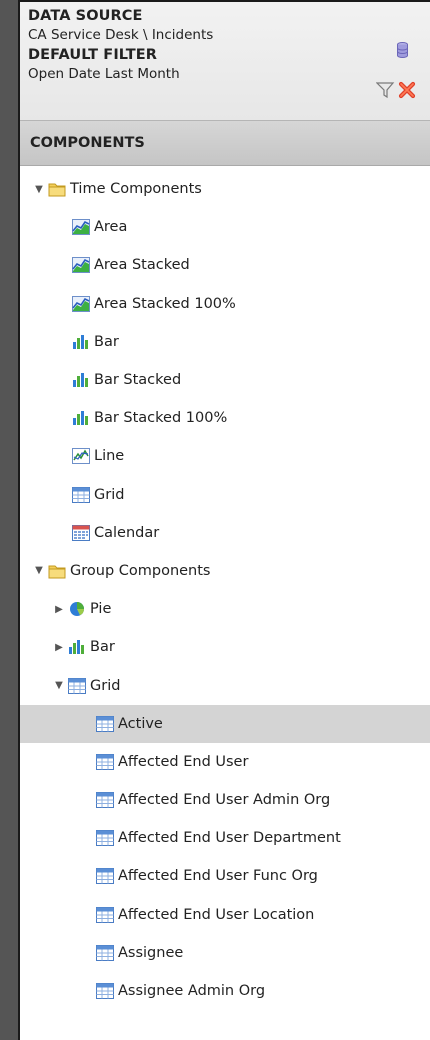 This screenshot has height=1040, width=430. I want to click on tree-item-label: Calendar, so click(127, 532).